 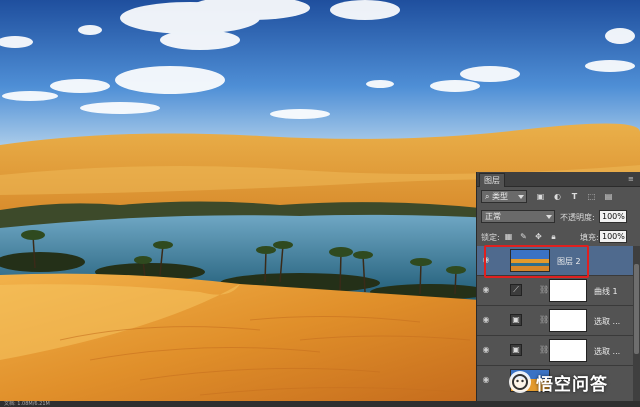 What do you see at coordinates (523, 236) in the screenshot?
I see `lock-pixels-icon: ✎` at bounding box center [523, 236].